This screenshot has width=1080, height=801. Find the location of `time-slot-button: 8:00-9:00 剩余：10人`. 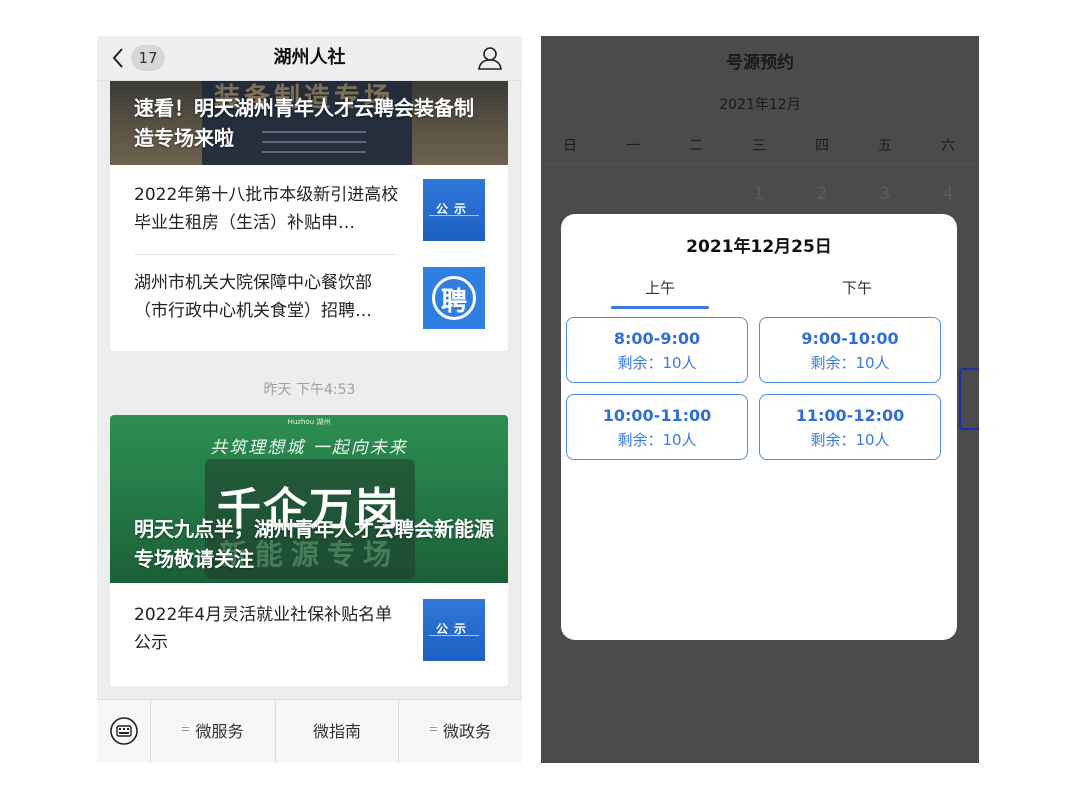

time-slot-button: 8:00-9:00 剩余：10人 is located at coordinates (657, 350).